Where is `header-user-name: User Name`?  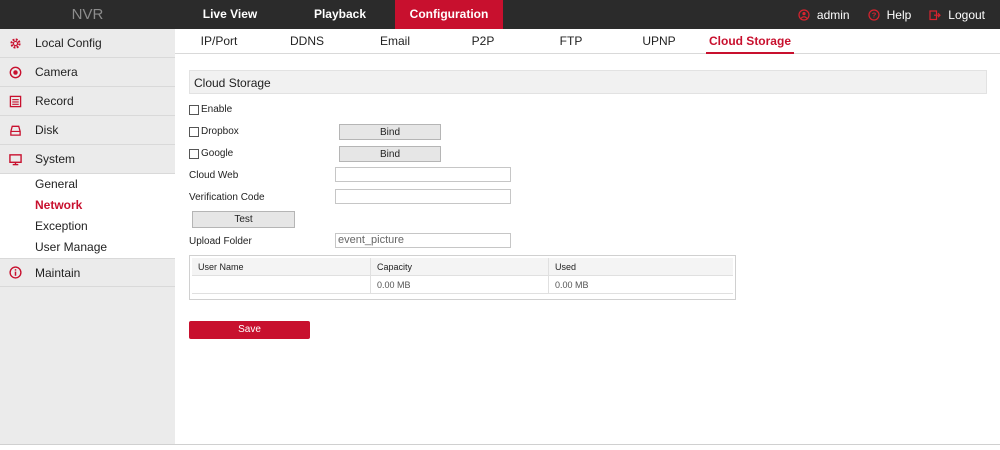
header-user-name: User Name is located at coordinates (221, 267).